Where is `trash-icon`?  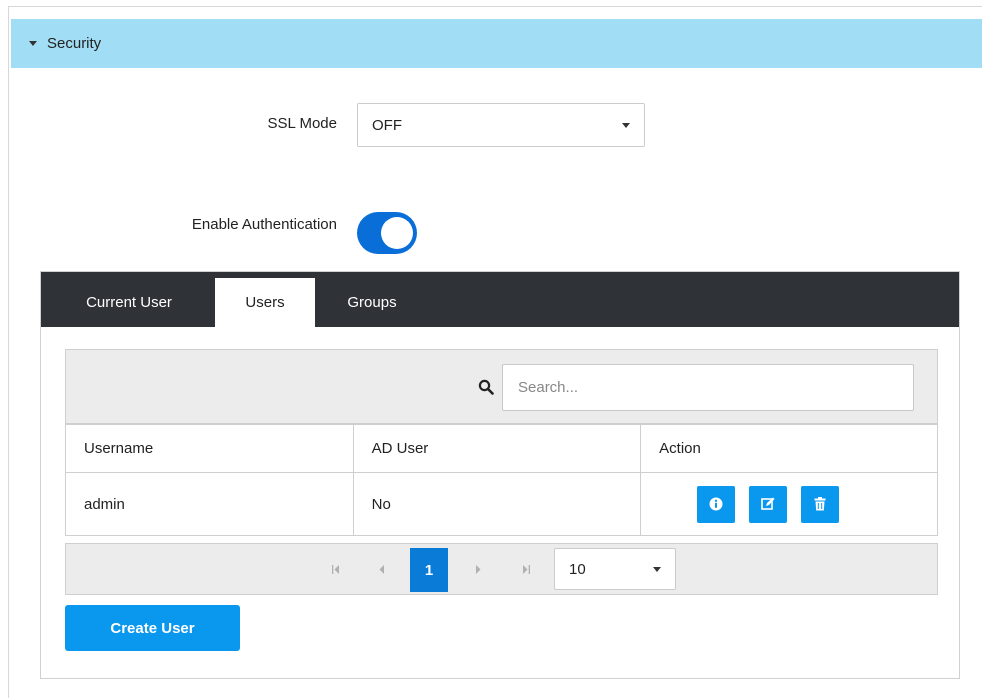 trash-icon is located at coordinates (820, 504).